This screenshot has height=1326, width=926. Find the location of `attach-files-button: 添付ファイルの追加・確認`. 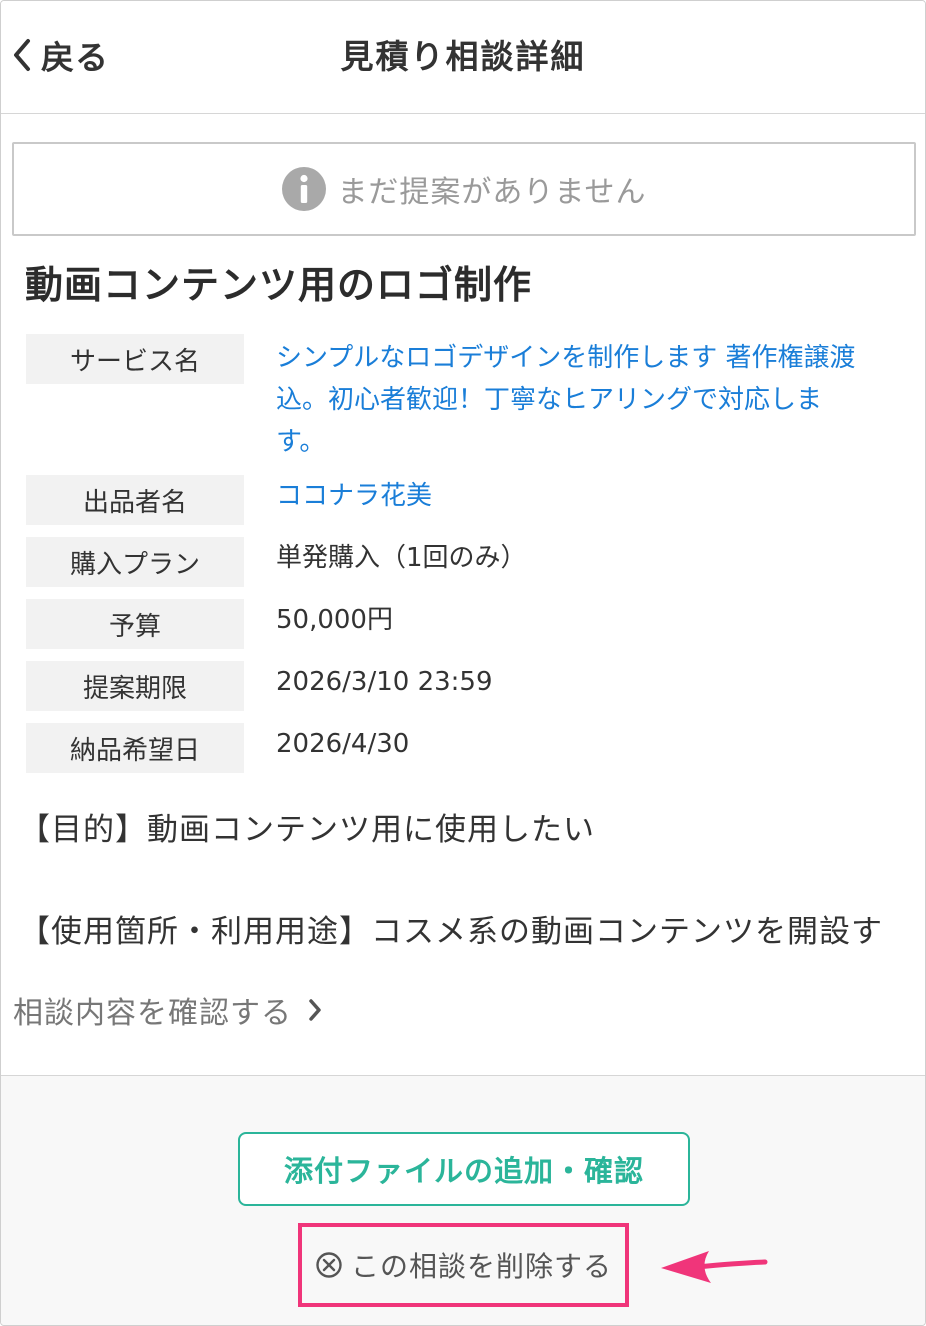

attach-files-button: 添付ファイルの追加・確認 is located at coordinates (464, 1169).